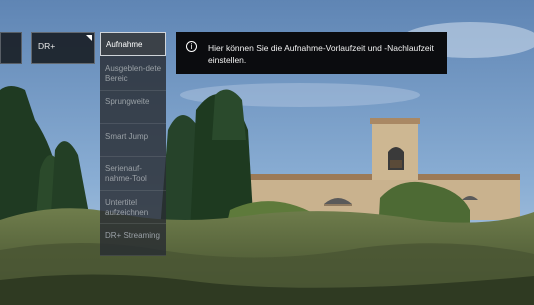  I want to click on menu-item-series-recording: Serienauf-nahme-Tool, so click(133, 174).